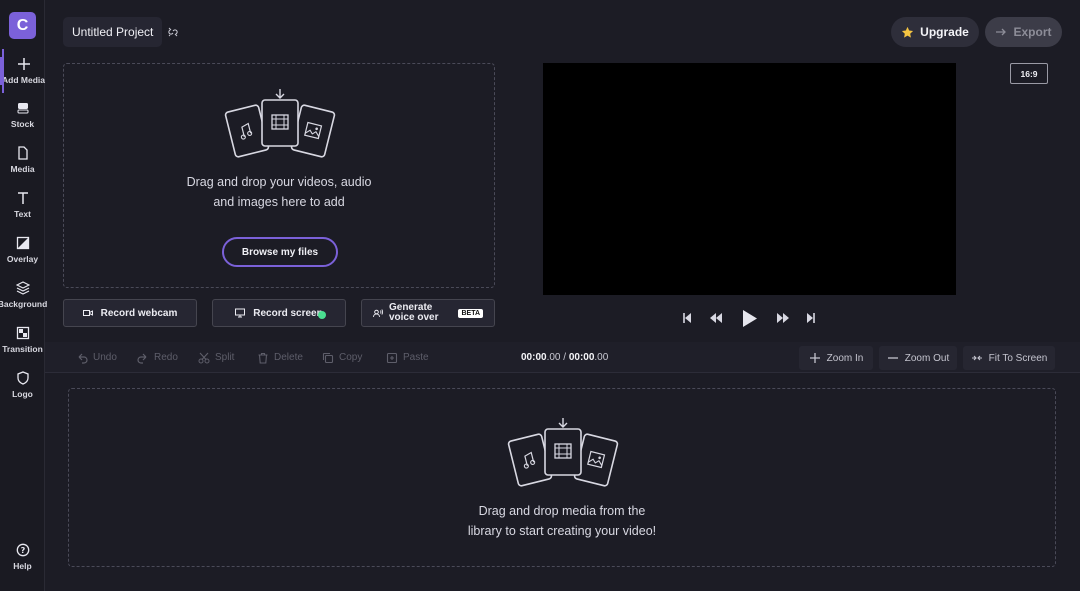 The width and height of the screenshot is (1080, 591). What do you see at coordinates (687, 318) in the screenshot?
I see `skip-back-icon` at bounding box center [687, 318].